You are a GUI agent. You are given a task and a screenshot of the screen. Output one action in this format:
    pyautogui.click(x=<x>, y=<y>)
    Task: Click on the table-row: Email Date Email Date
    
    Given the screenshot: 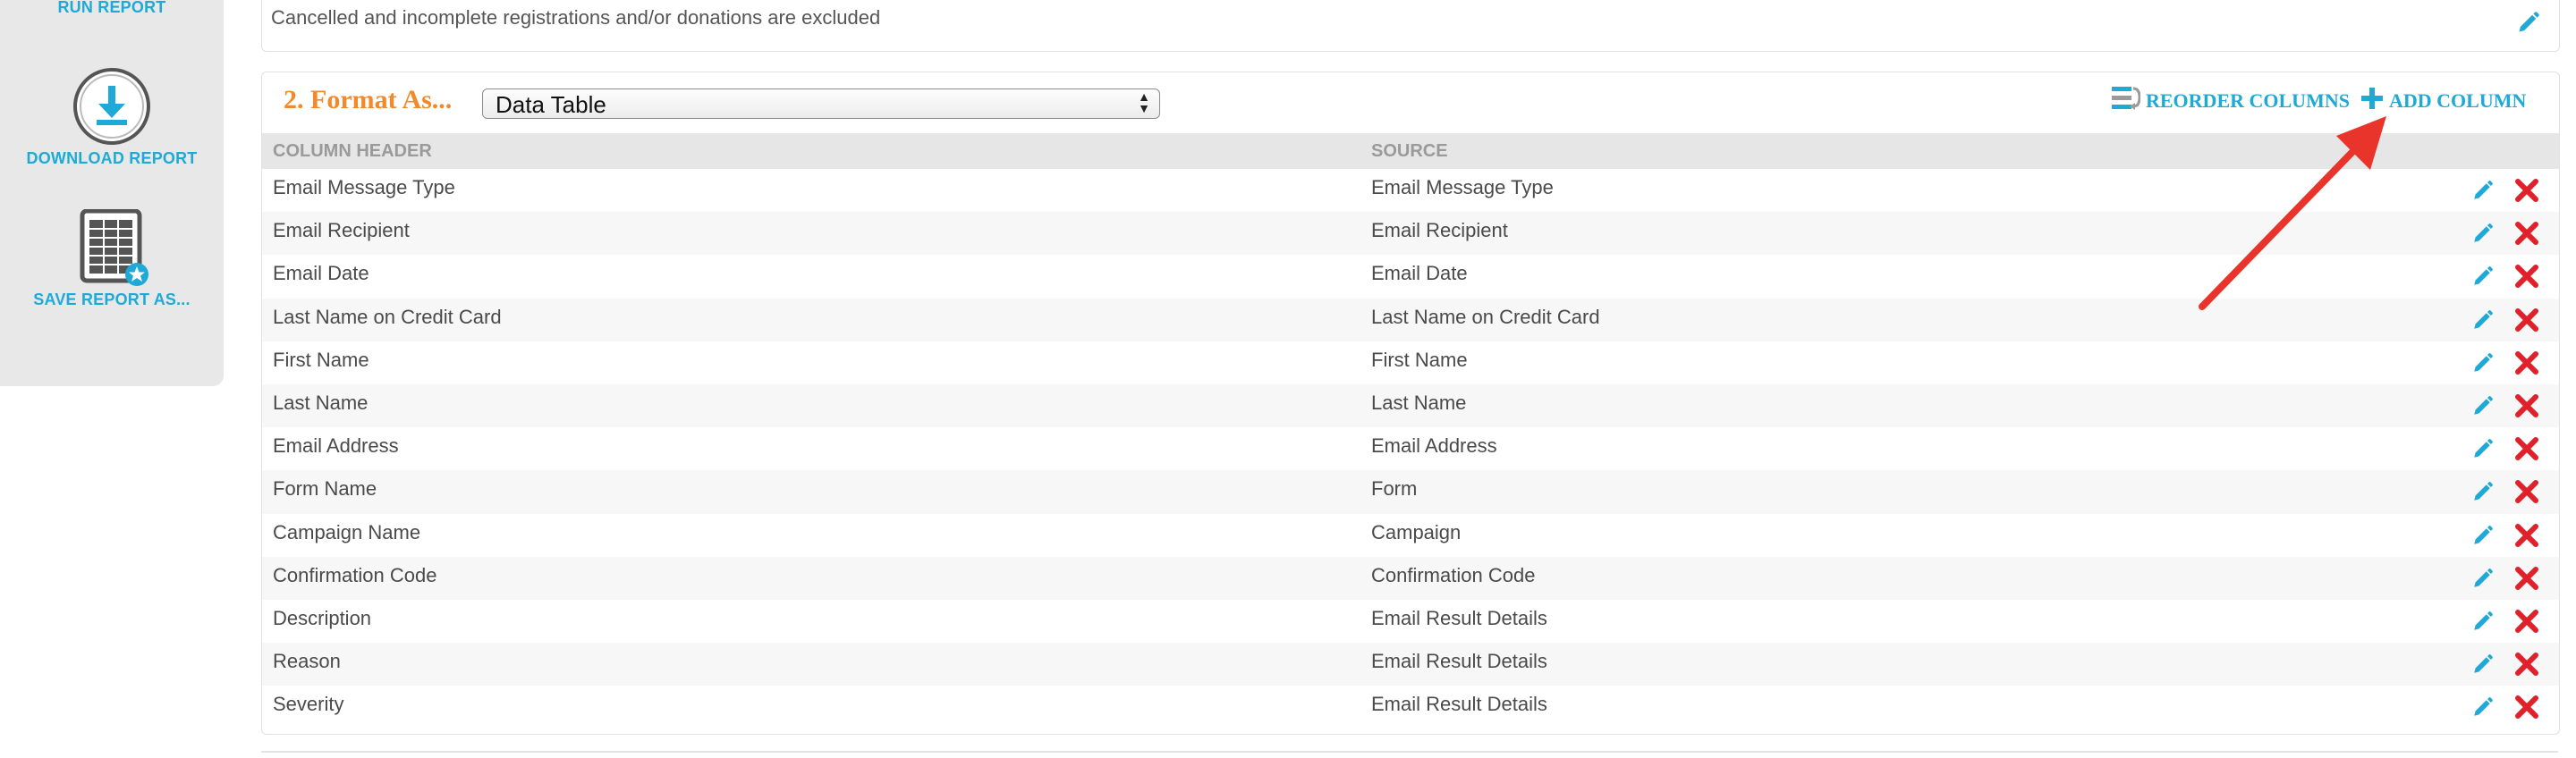 What is the action you would take?
    pyautogui.click(x=1410, y=276)
    